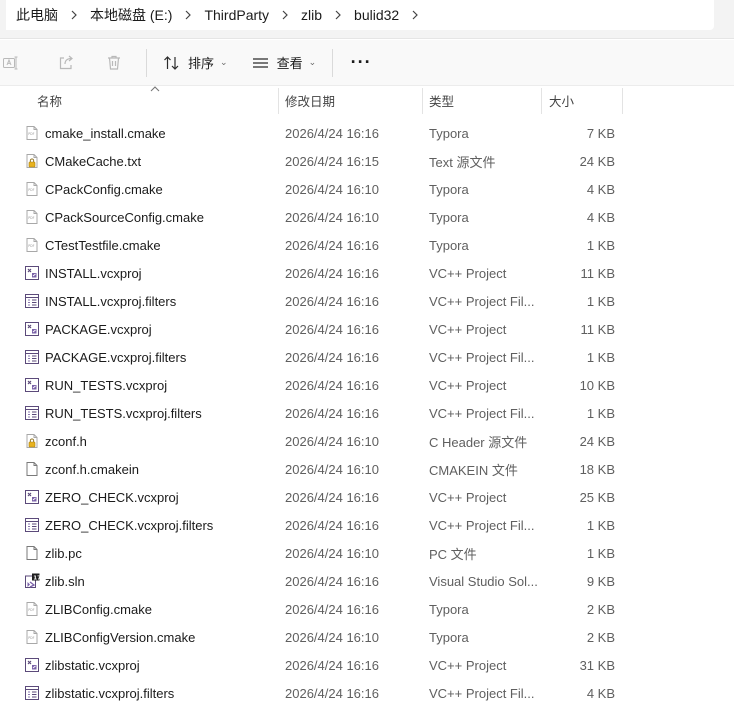  I want to click on file-name-cell: zconf.h, so click(149, 441).